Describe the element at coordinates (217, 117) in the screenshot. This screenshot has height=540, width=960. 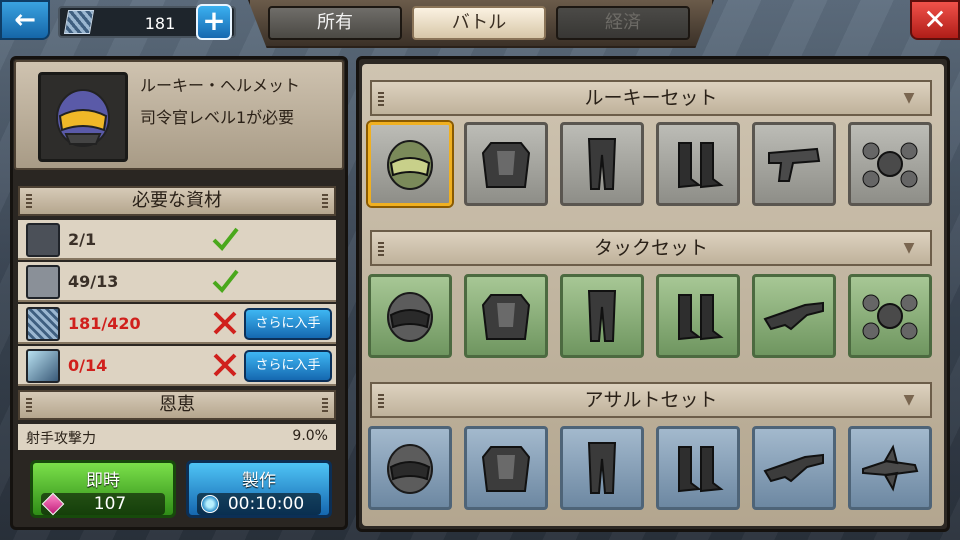
I see `item-requirement: 司令官レベル1が必要` at that location.